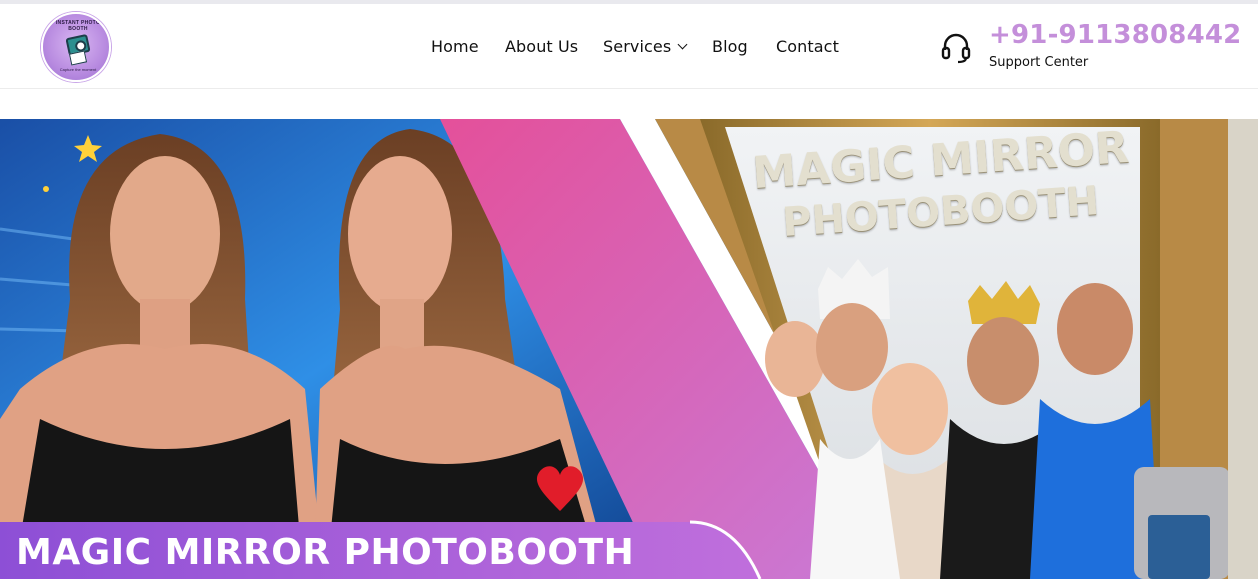  What do you see at coordinates (400, 234) in the screenshot?
I see `woman-2-face` at bounding box center [400, 234].